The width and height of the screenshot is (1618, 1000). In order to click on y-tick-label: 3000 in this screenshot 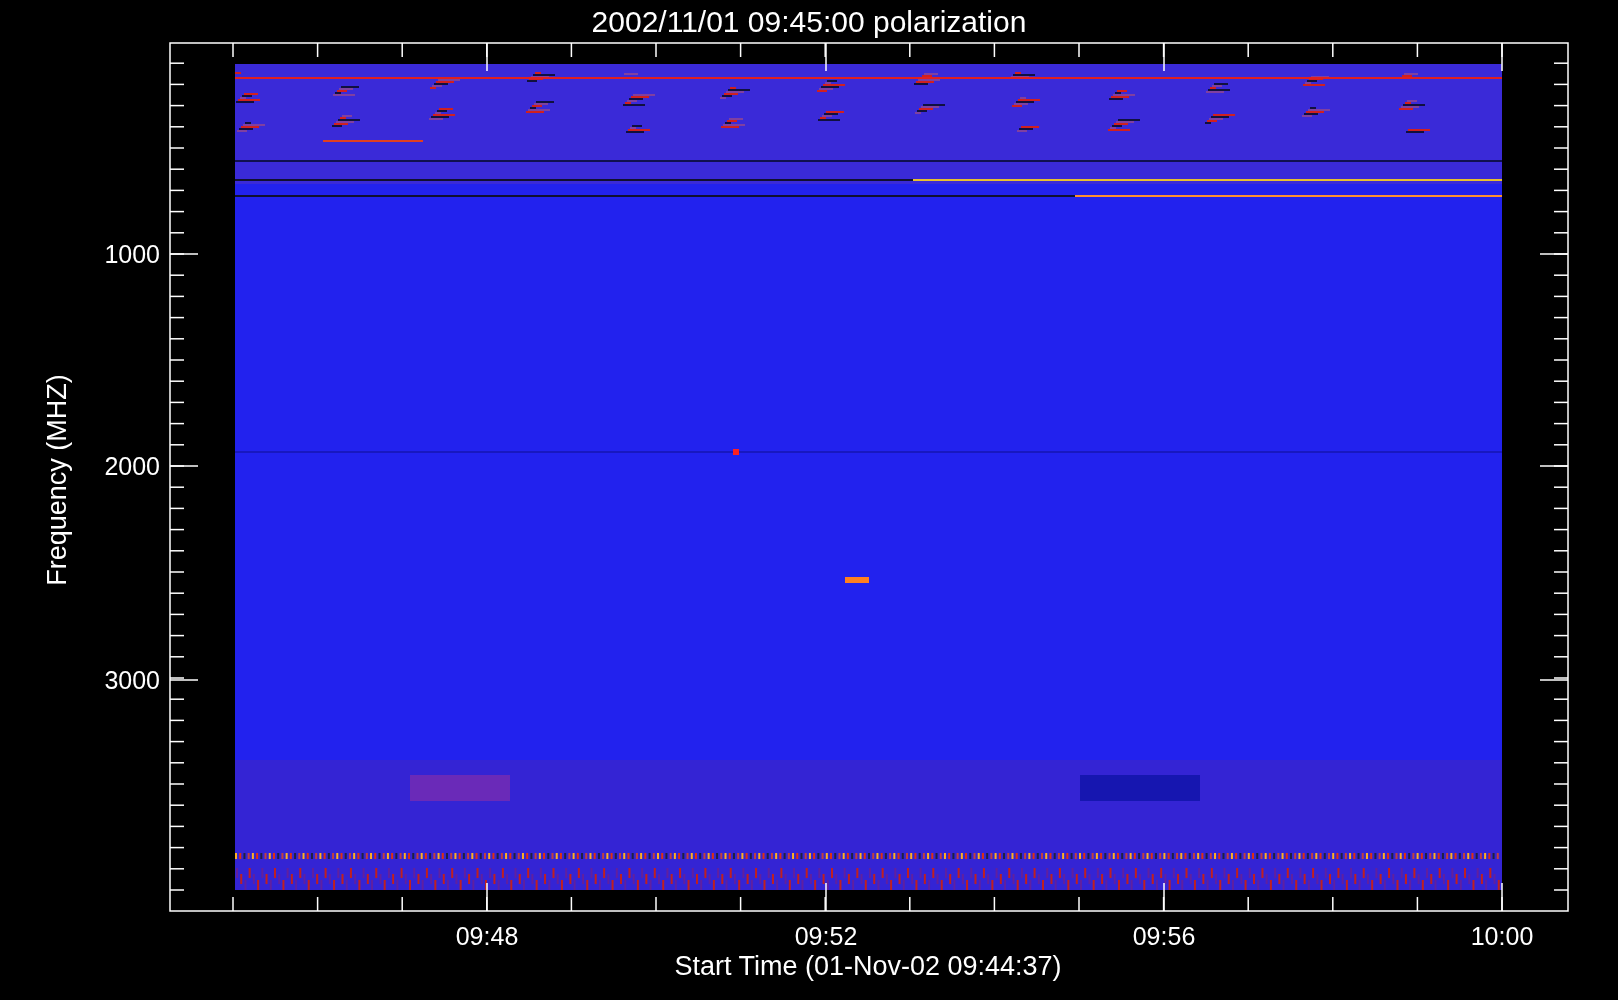, I will do `click(132, 680)`.